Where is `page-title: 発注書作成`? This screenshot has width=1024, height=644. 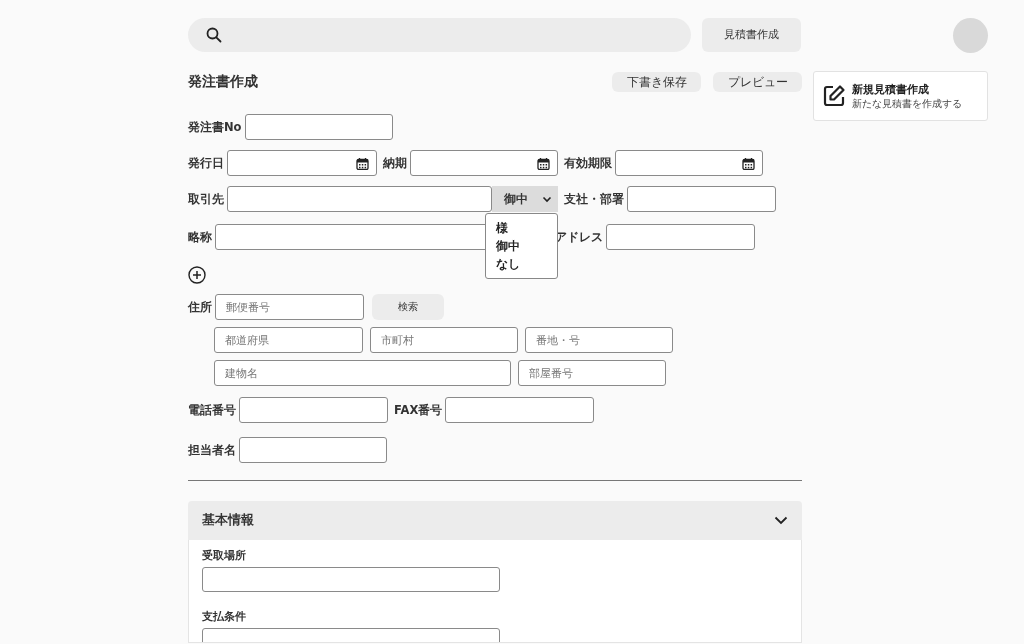 page-title: 発注書作成 is located at coordinates (223, 82).